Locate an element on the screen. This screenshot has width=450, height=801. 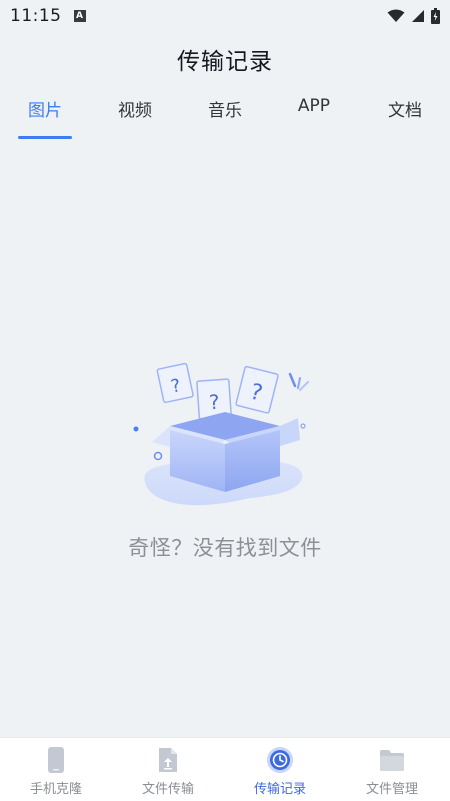
folder-icon is located at coordinates (392, 760).